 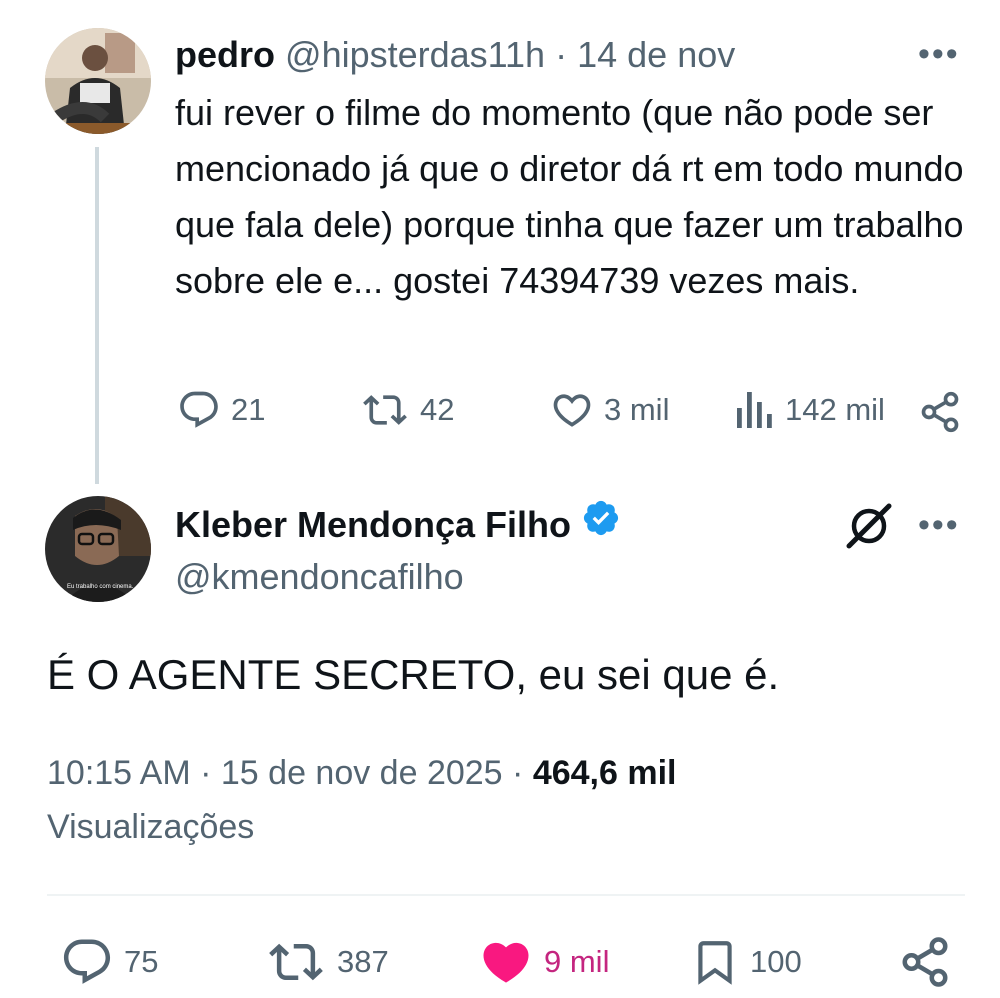 What do you see at coordinates (151, 827) in the screenshot?
I see `views-label: Visualizações` at bounding box center [151, 827].